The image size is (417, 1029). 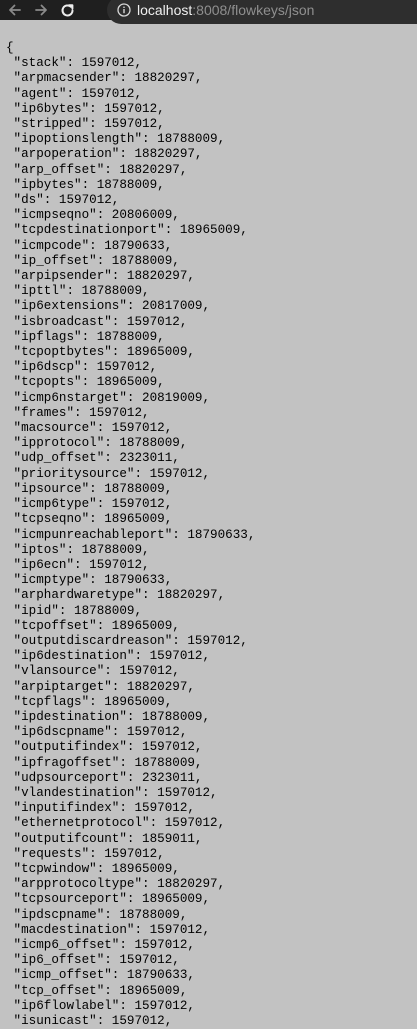 I want to click on json-line: "icmp6type": 1597012,, so click(x=89, y=504).